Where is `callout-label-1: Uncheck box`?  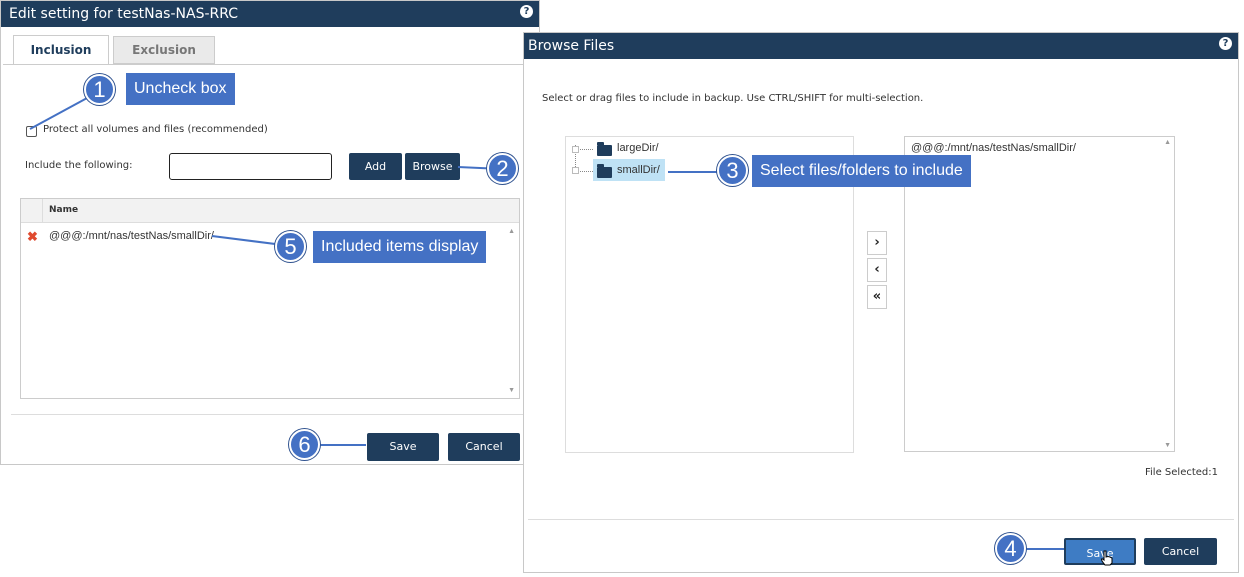 callout-label-1: Uncheck box is located at coordinates (180, 89).